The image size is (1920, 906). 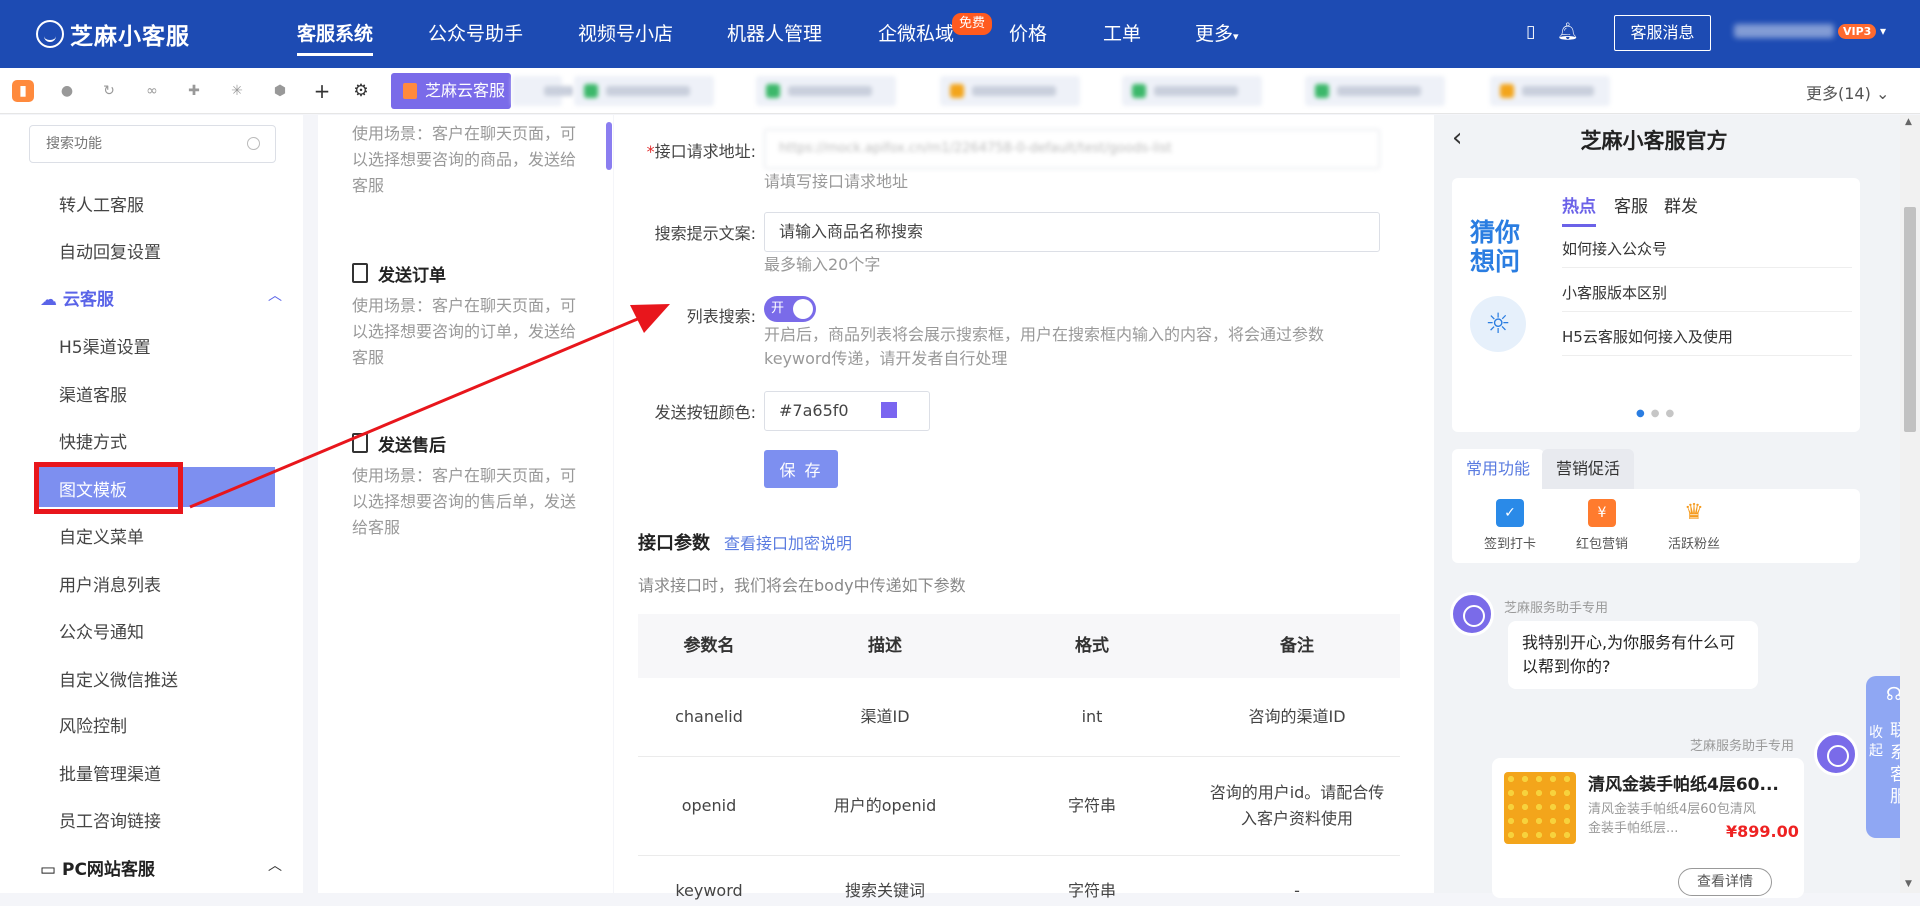 I want to click on save-button: 保 存, so click(x=801, y=469).